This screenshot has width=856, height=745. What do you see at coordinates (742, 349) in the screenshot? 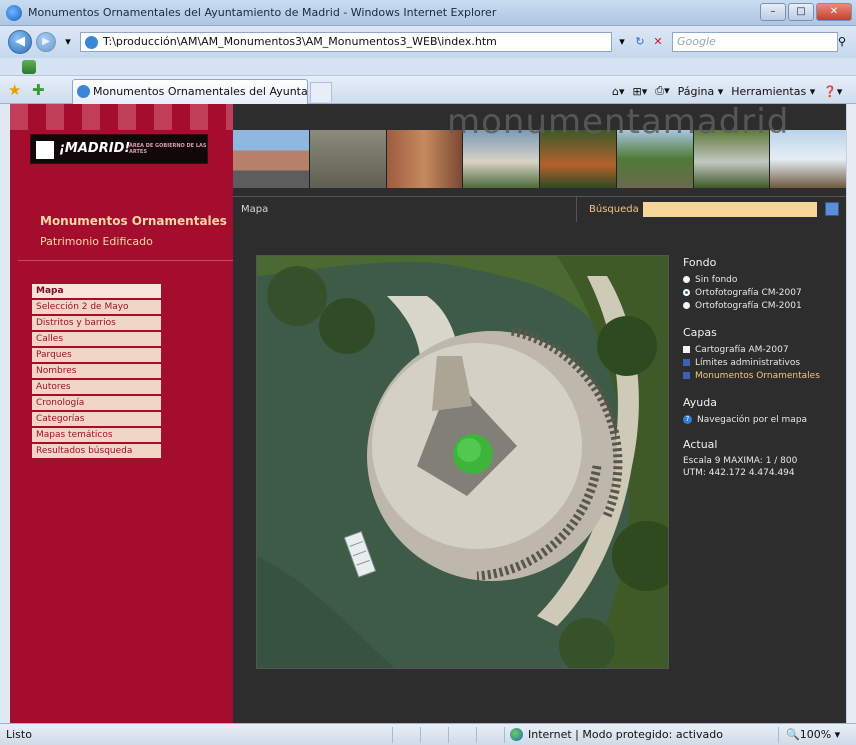
I see `capa-option-label: Cartografía AM-2007` at bounding box center [742, 349].